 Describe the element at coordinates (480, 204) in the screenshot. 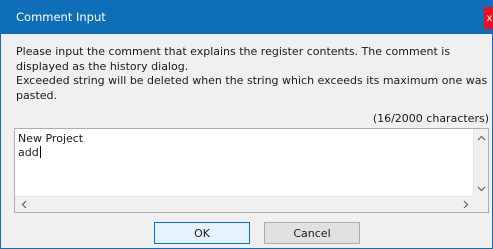

I see `scrollbar-corner` at that location.